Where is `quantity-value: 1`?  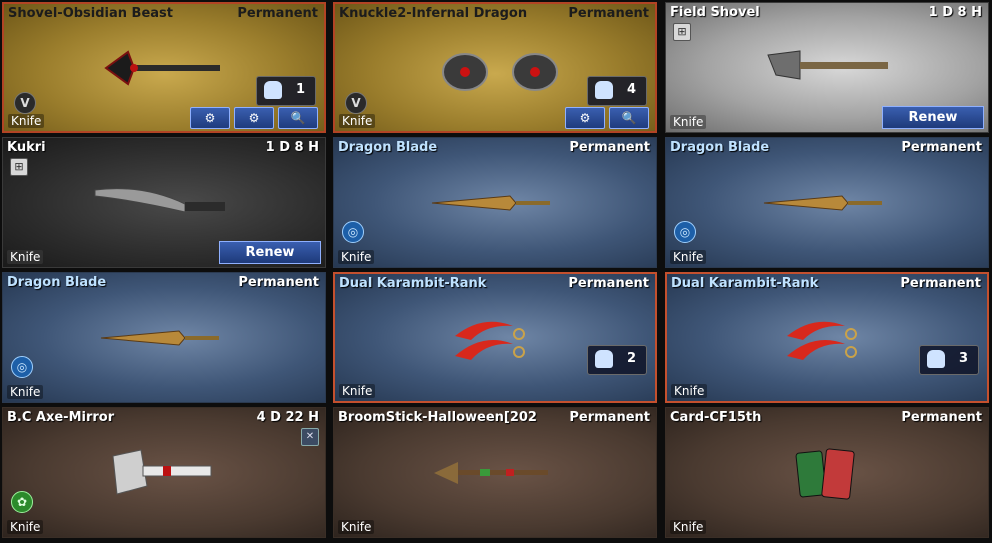 quantity-value: 1 is located at coordinates (300, 89).